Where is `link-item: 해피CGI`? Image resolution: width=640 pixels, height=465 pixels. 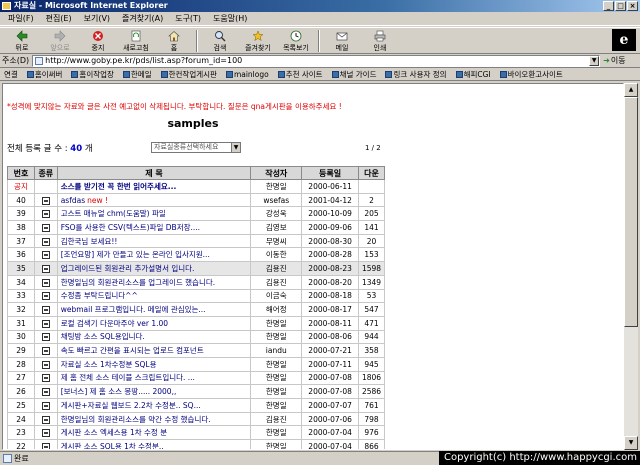 link-item: 해피CGI is located at coordinates (473, 74).